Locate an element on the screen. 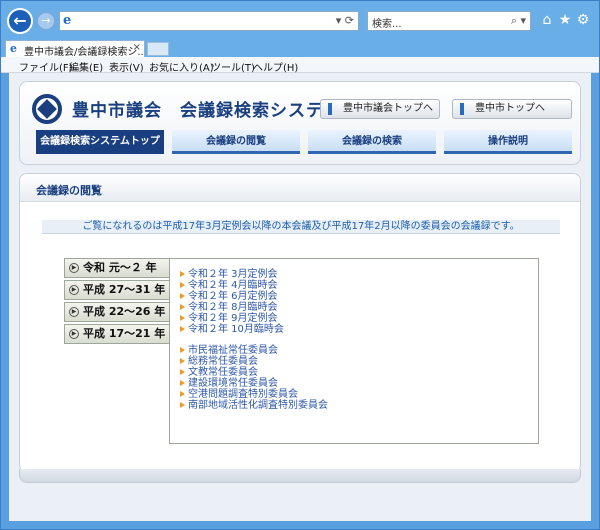 Image resolution: width=600 pixels, height=530 pixels. content-footer is located at coordinates (300, 476).